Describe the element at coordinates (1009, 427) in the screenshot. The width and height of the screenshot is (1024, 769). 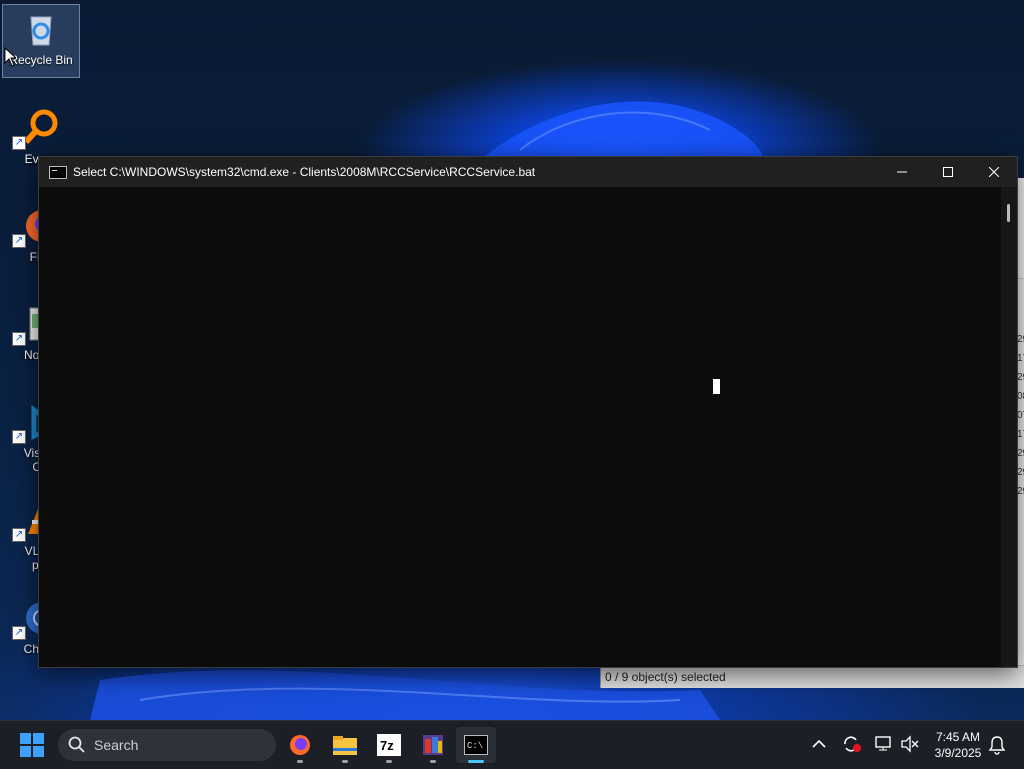
I see `vertical-scrollbar` at that location.